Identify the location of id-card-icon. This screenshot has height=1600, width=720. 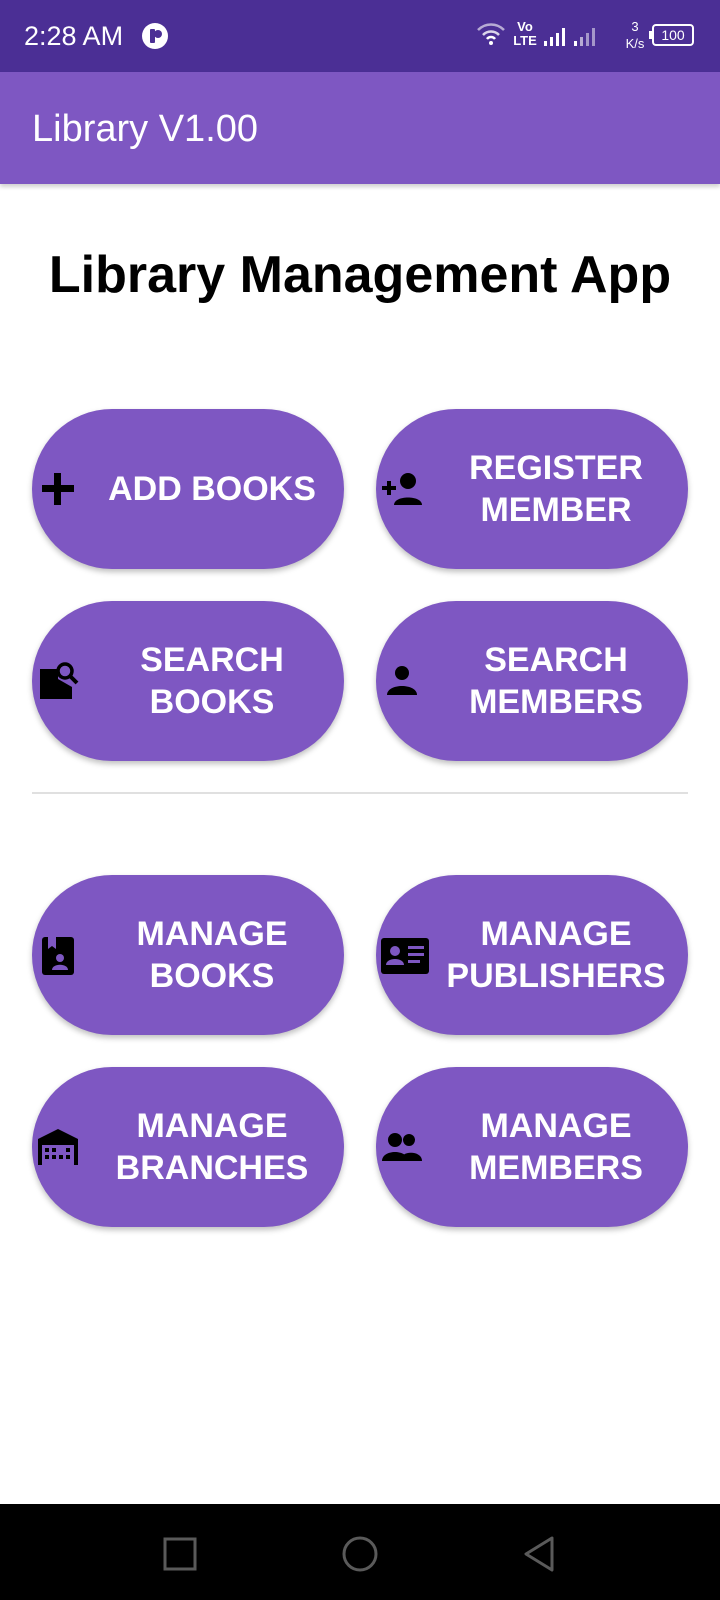
(405, 955).